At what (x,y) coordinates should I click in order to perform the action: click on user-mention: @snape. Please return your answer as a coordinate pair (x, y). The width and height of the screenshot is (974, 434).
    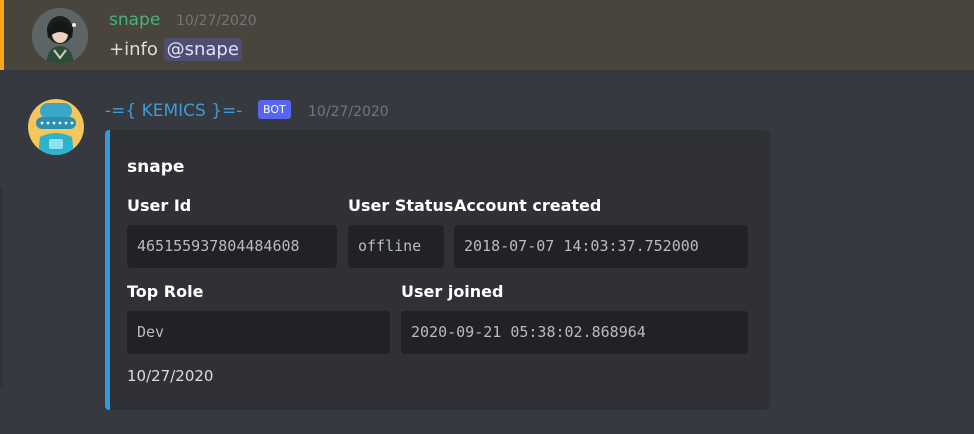
    Looking at the image, I should click on (202, 49).